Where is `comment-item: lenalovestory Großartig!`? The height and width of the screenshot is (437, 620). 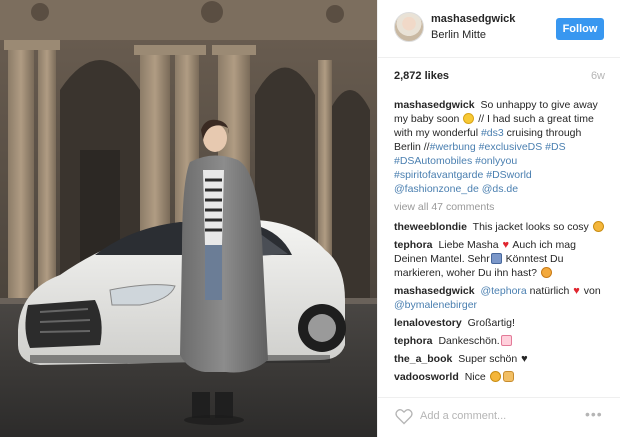
comment-item: lenalovestory Großartig! is located at coordinates (501, 323).